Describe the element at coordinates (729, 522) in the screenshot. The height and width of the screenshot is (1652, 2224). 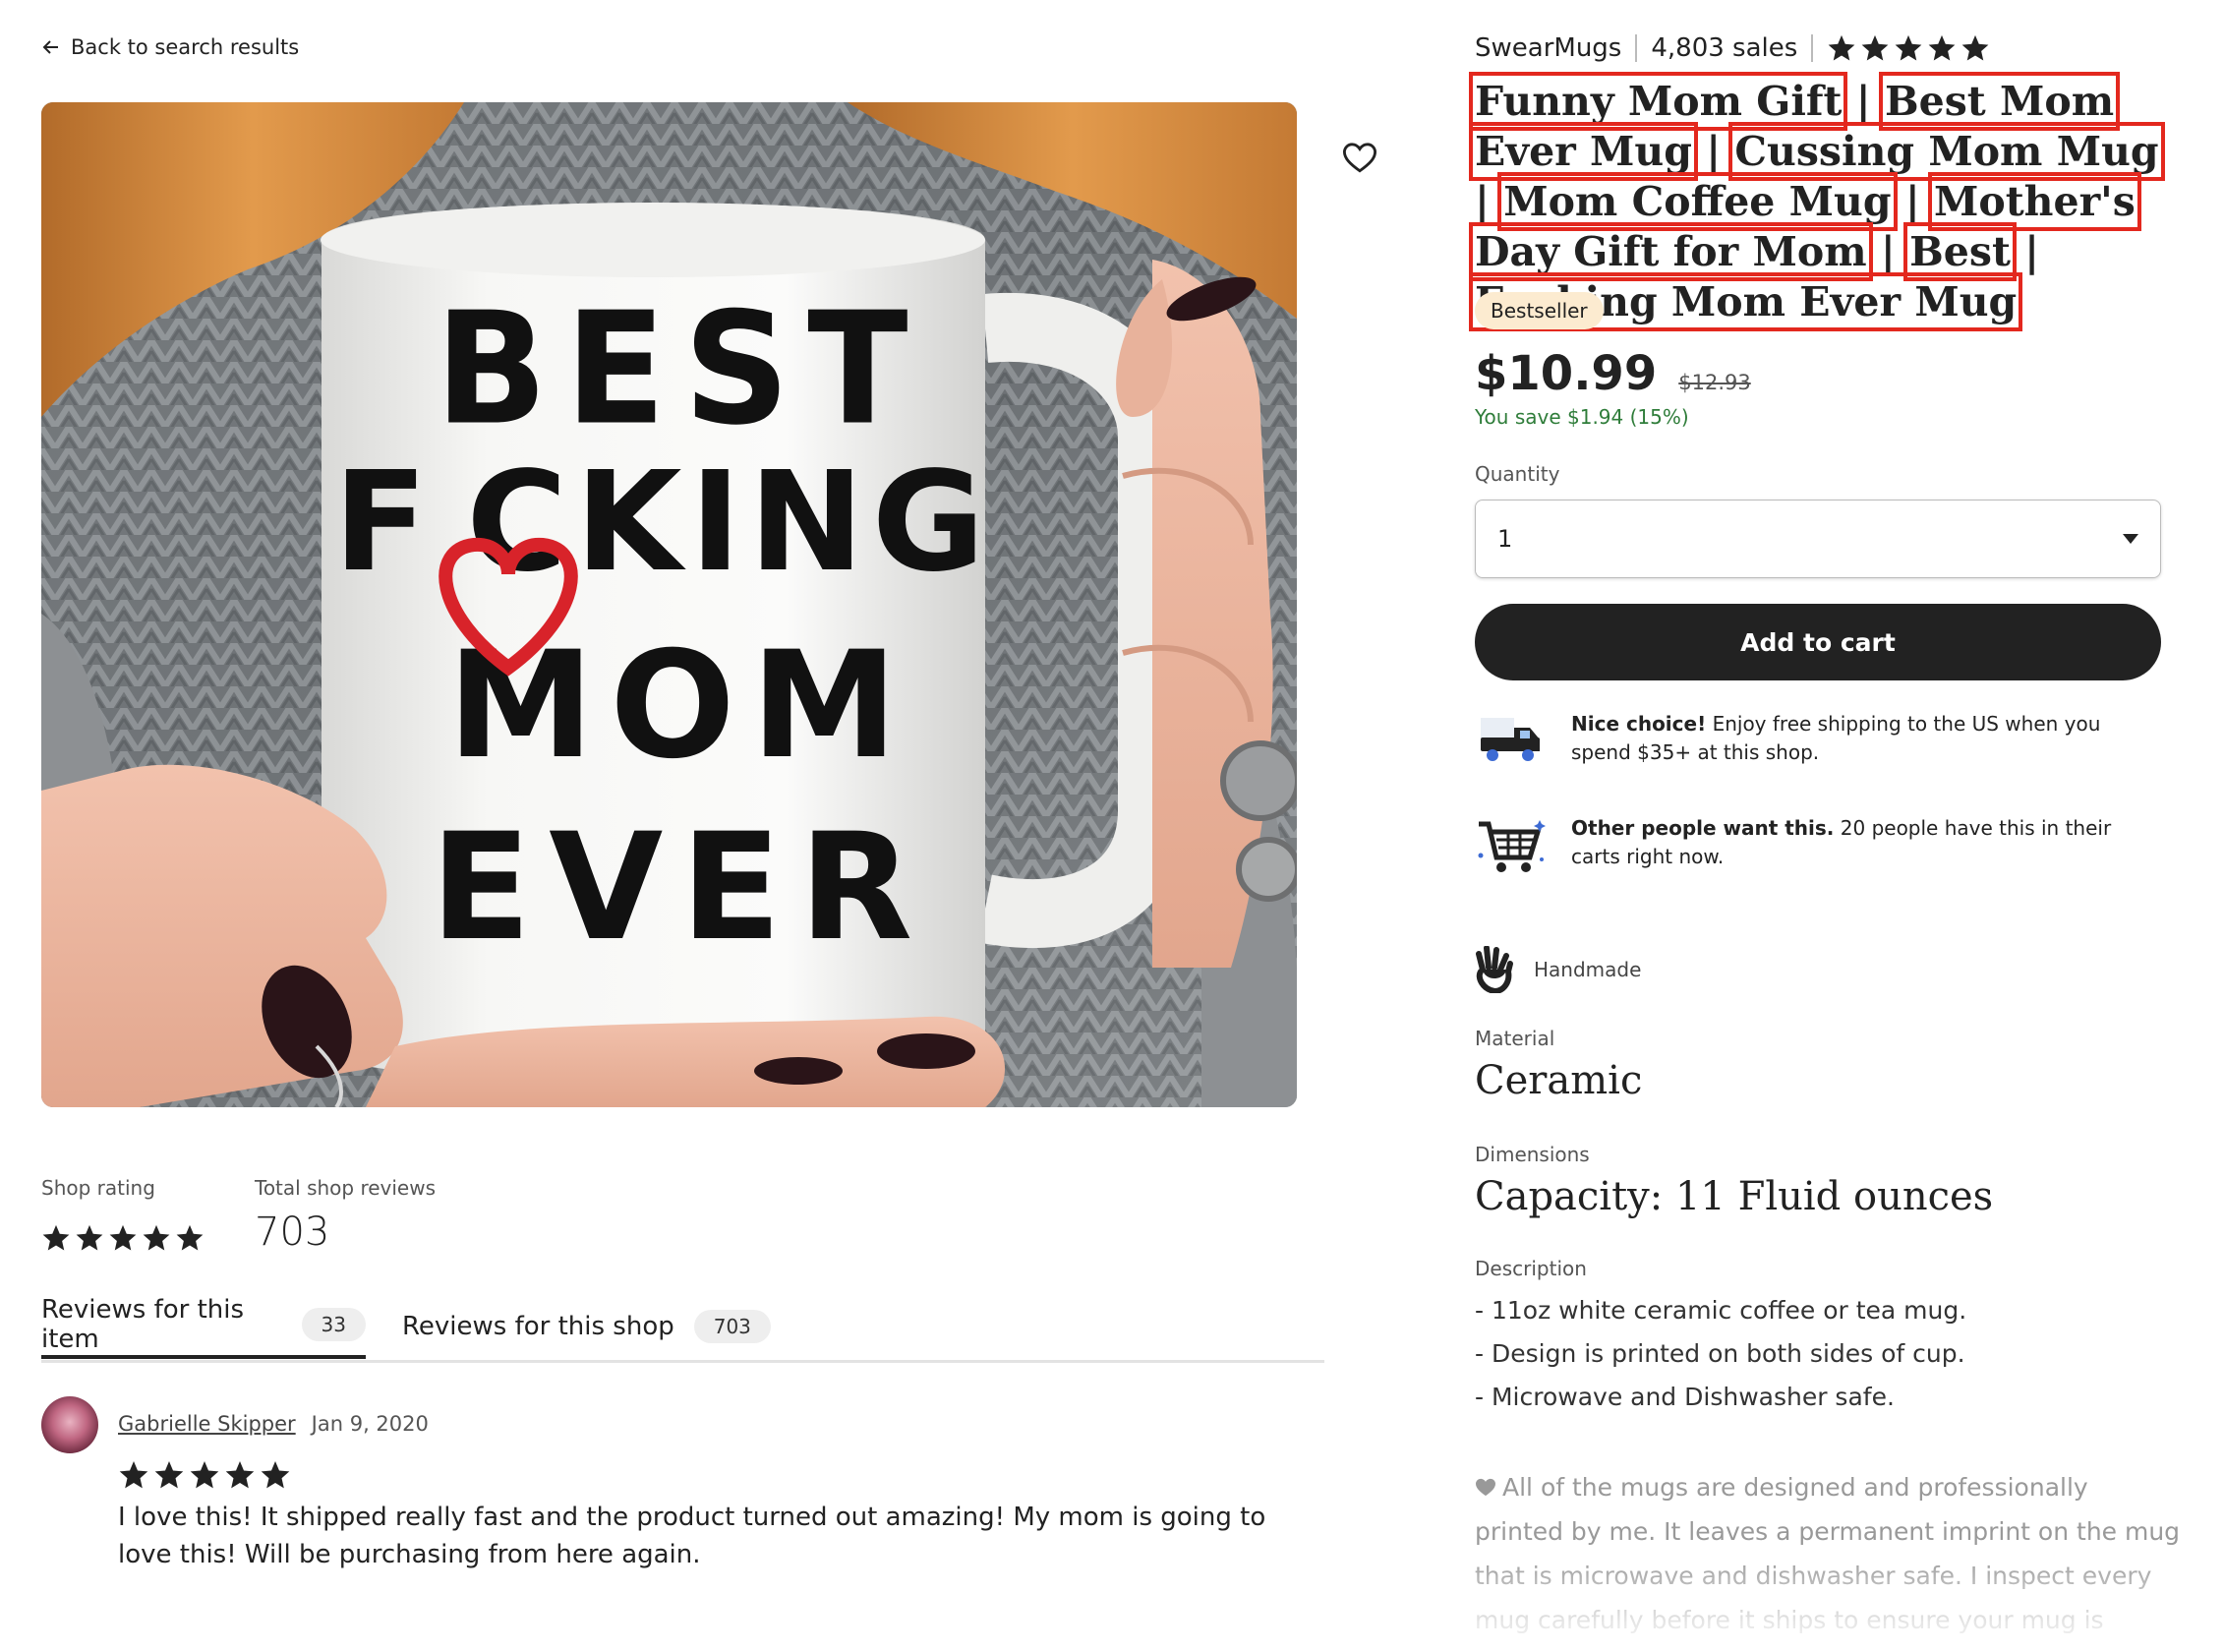
I see `mug-text-line-2b: CKING` at that location.